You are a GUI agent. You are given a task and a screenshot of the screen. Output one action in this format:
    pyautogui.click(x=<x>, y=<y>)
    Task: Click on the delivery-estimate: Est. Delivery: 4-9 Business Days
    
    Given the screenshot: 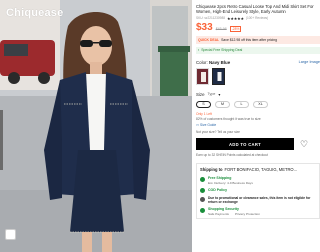 What is the action you would take?
    pyautogui.click(x=230, y=182)
    